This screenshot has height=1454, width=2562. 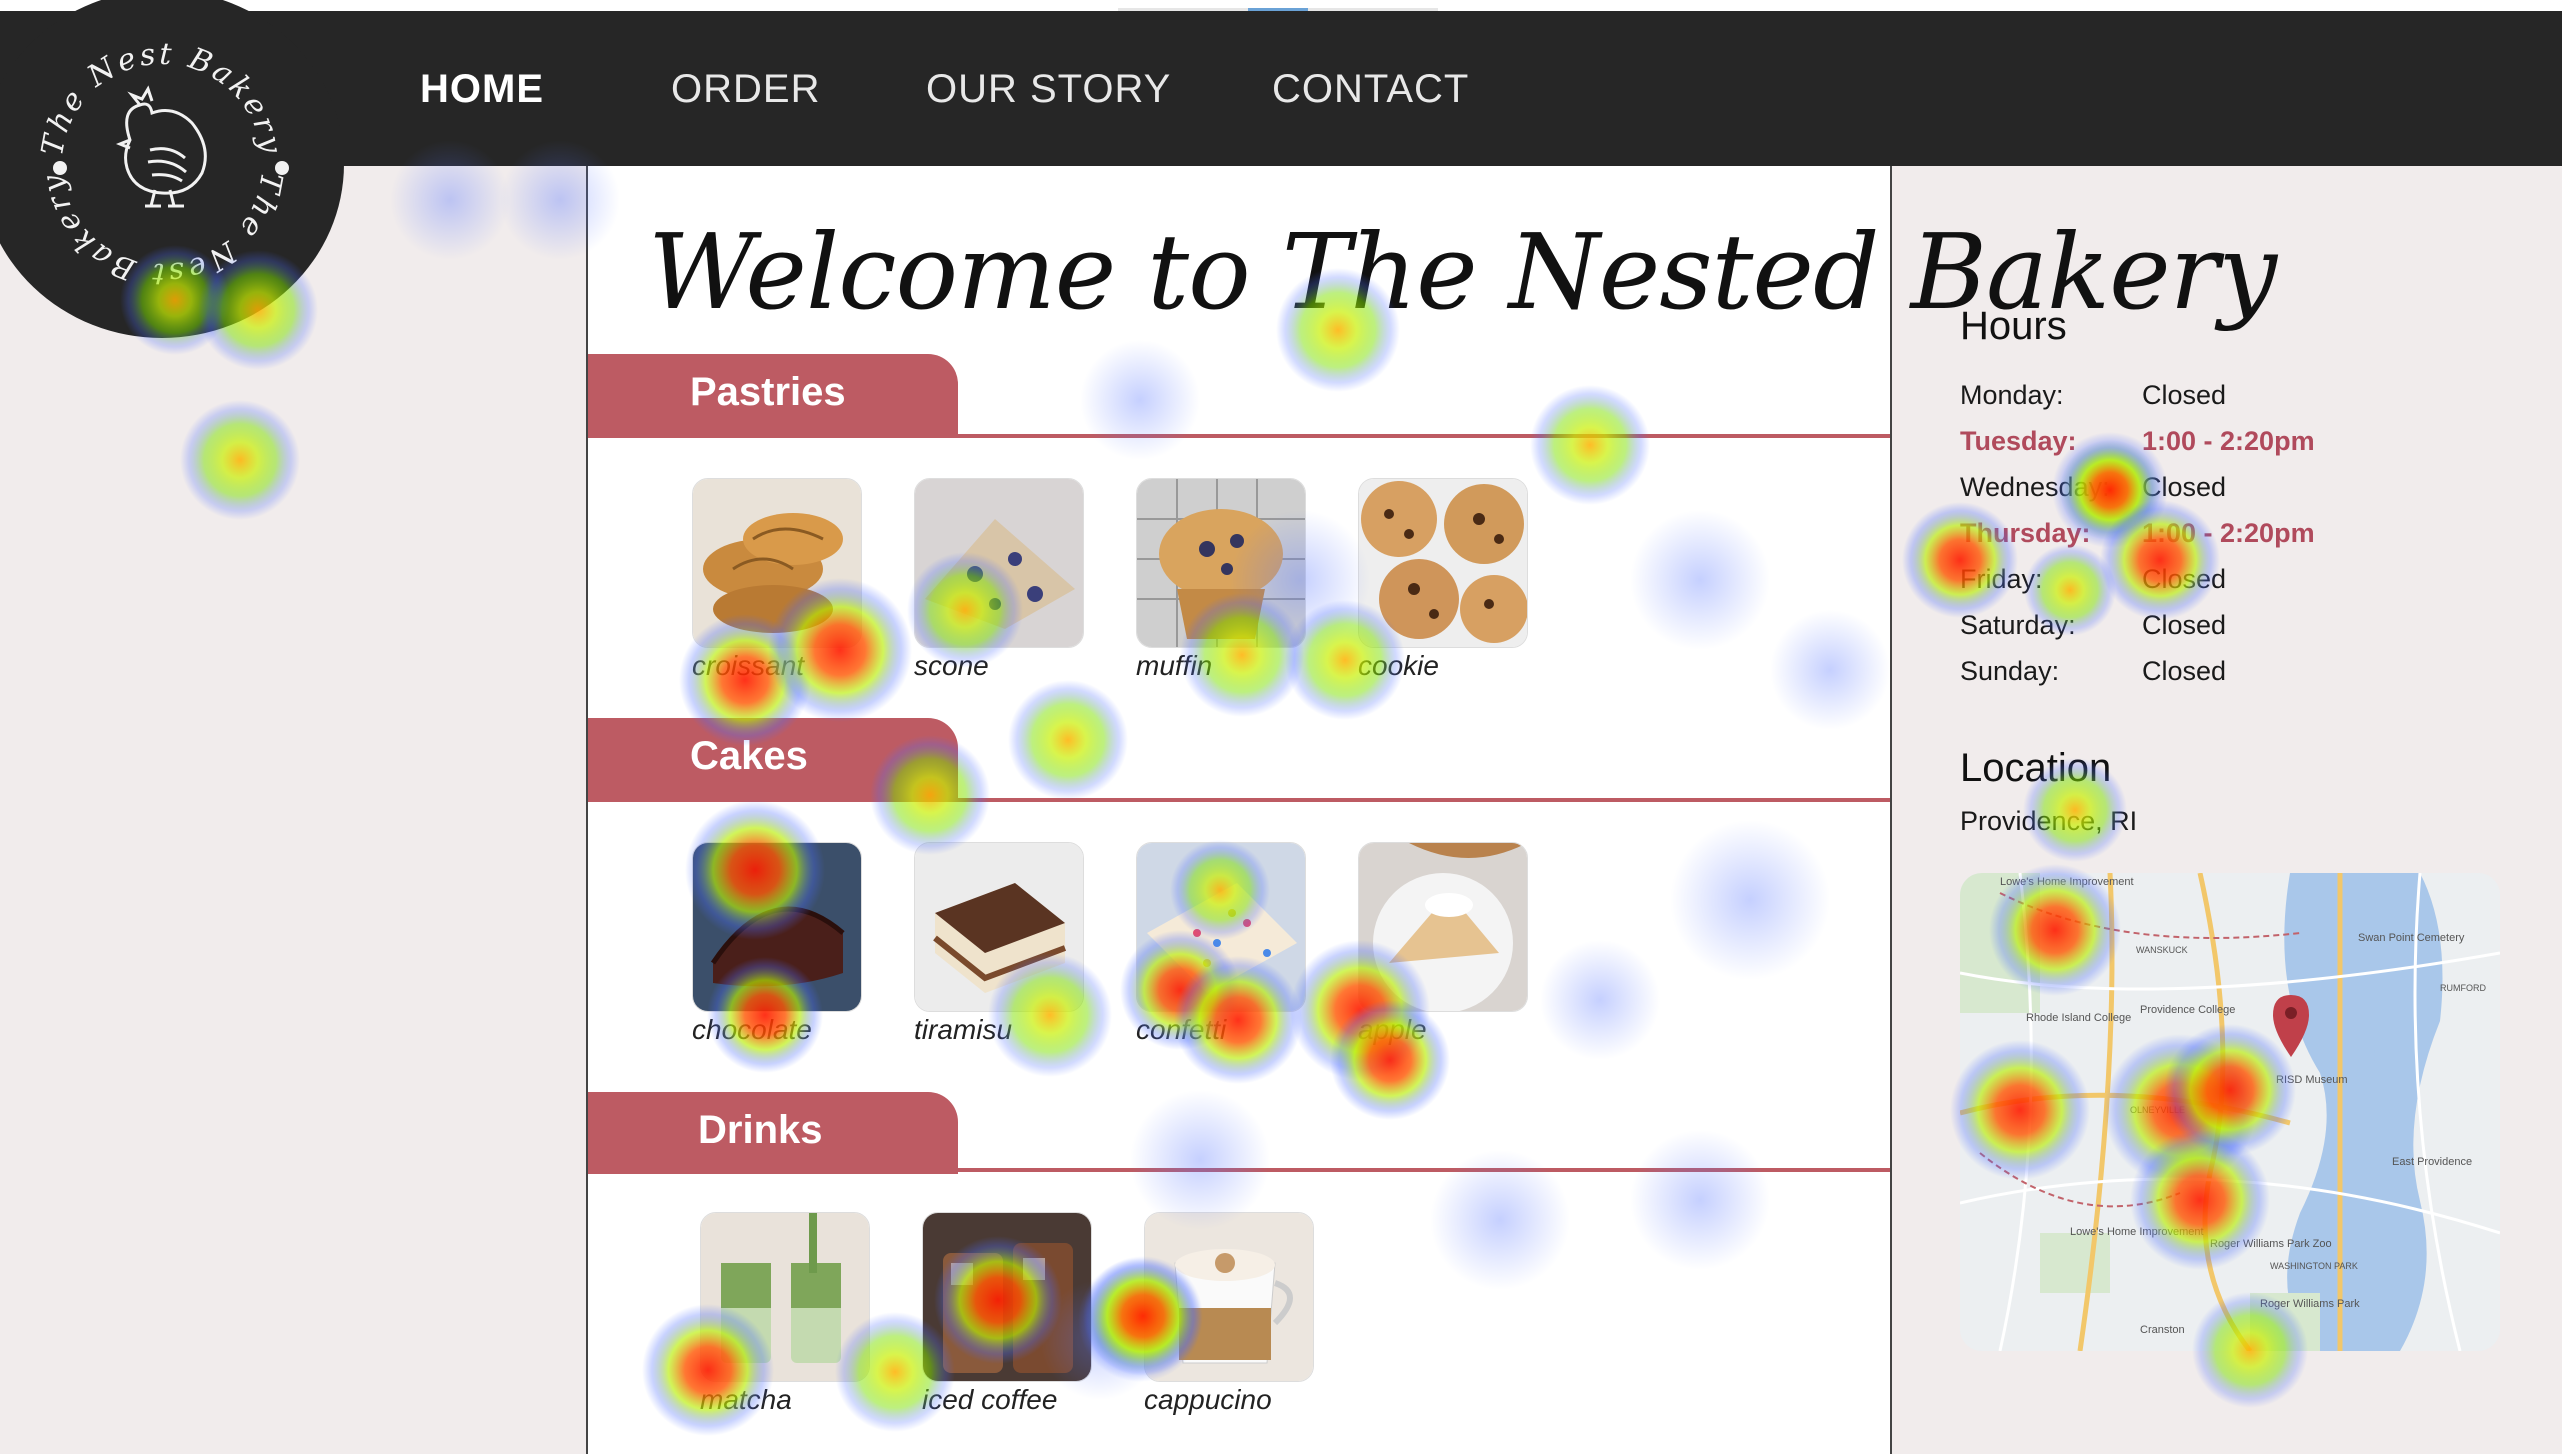 I want to click on section-label: Cakes, so click(x=749, y=756).